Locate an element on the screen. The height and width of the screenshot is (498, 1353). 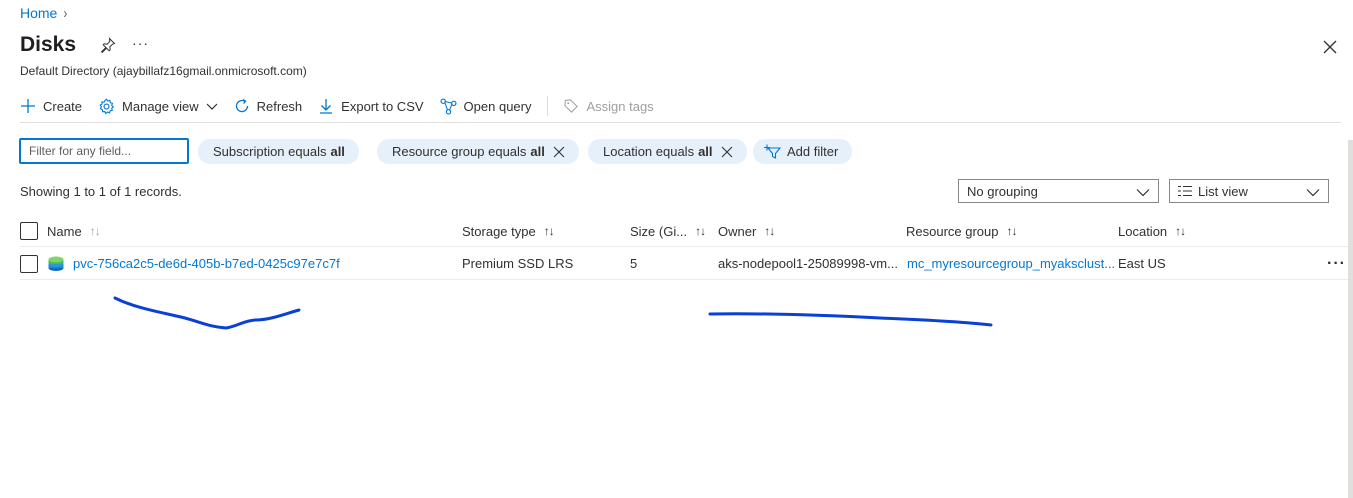
create-label: Create is located at coordinates (63, 106).